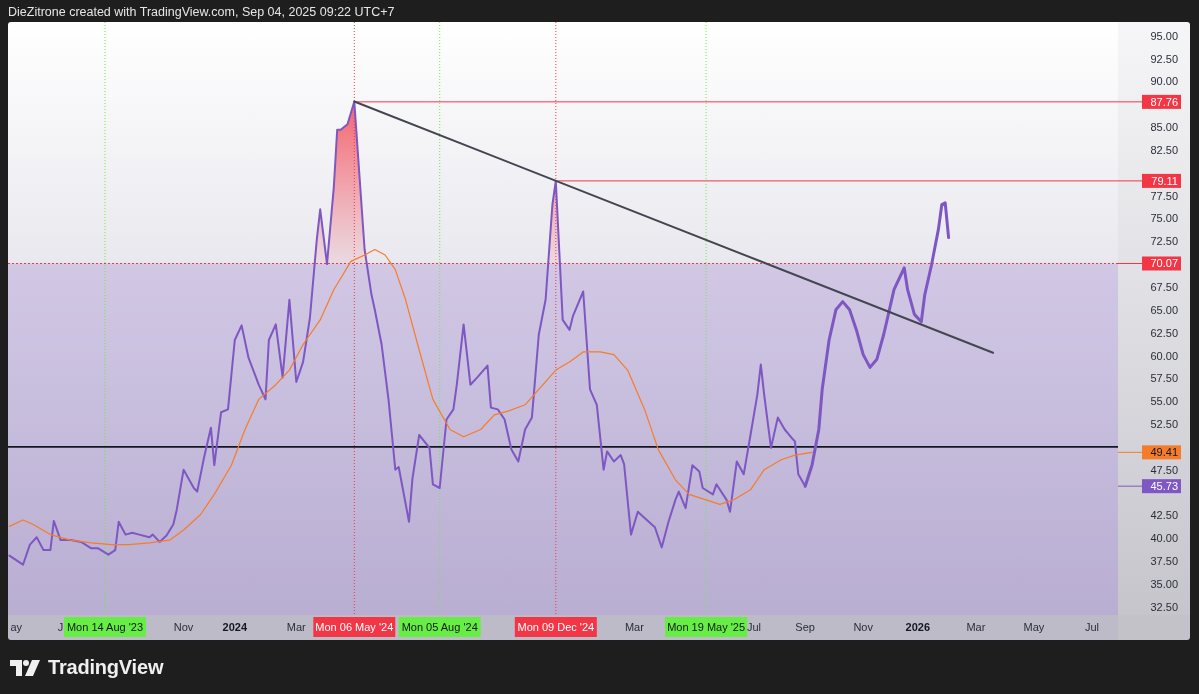 The height and width of the screenshot is (694, 1199). I want to click on axis-label: J, so click(60, 627).